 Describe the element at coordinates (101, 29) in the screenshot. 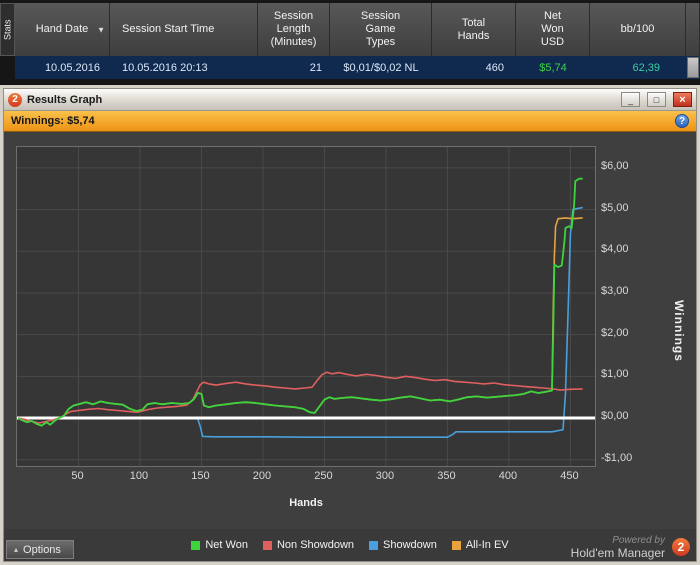

I see `sort-dropdown-icon: ▼` at that location.